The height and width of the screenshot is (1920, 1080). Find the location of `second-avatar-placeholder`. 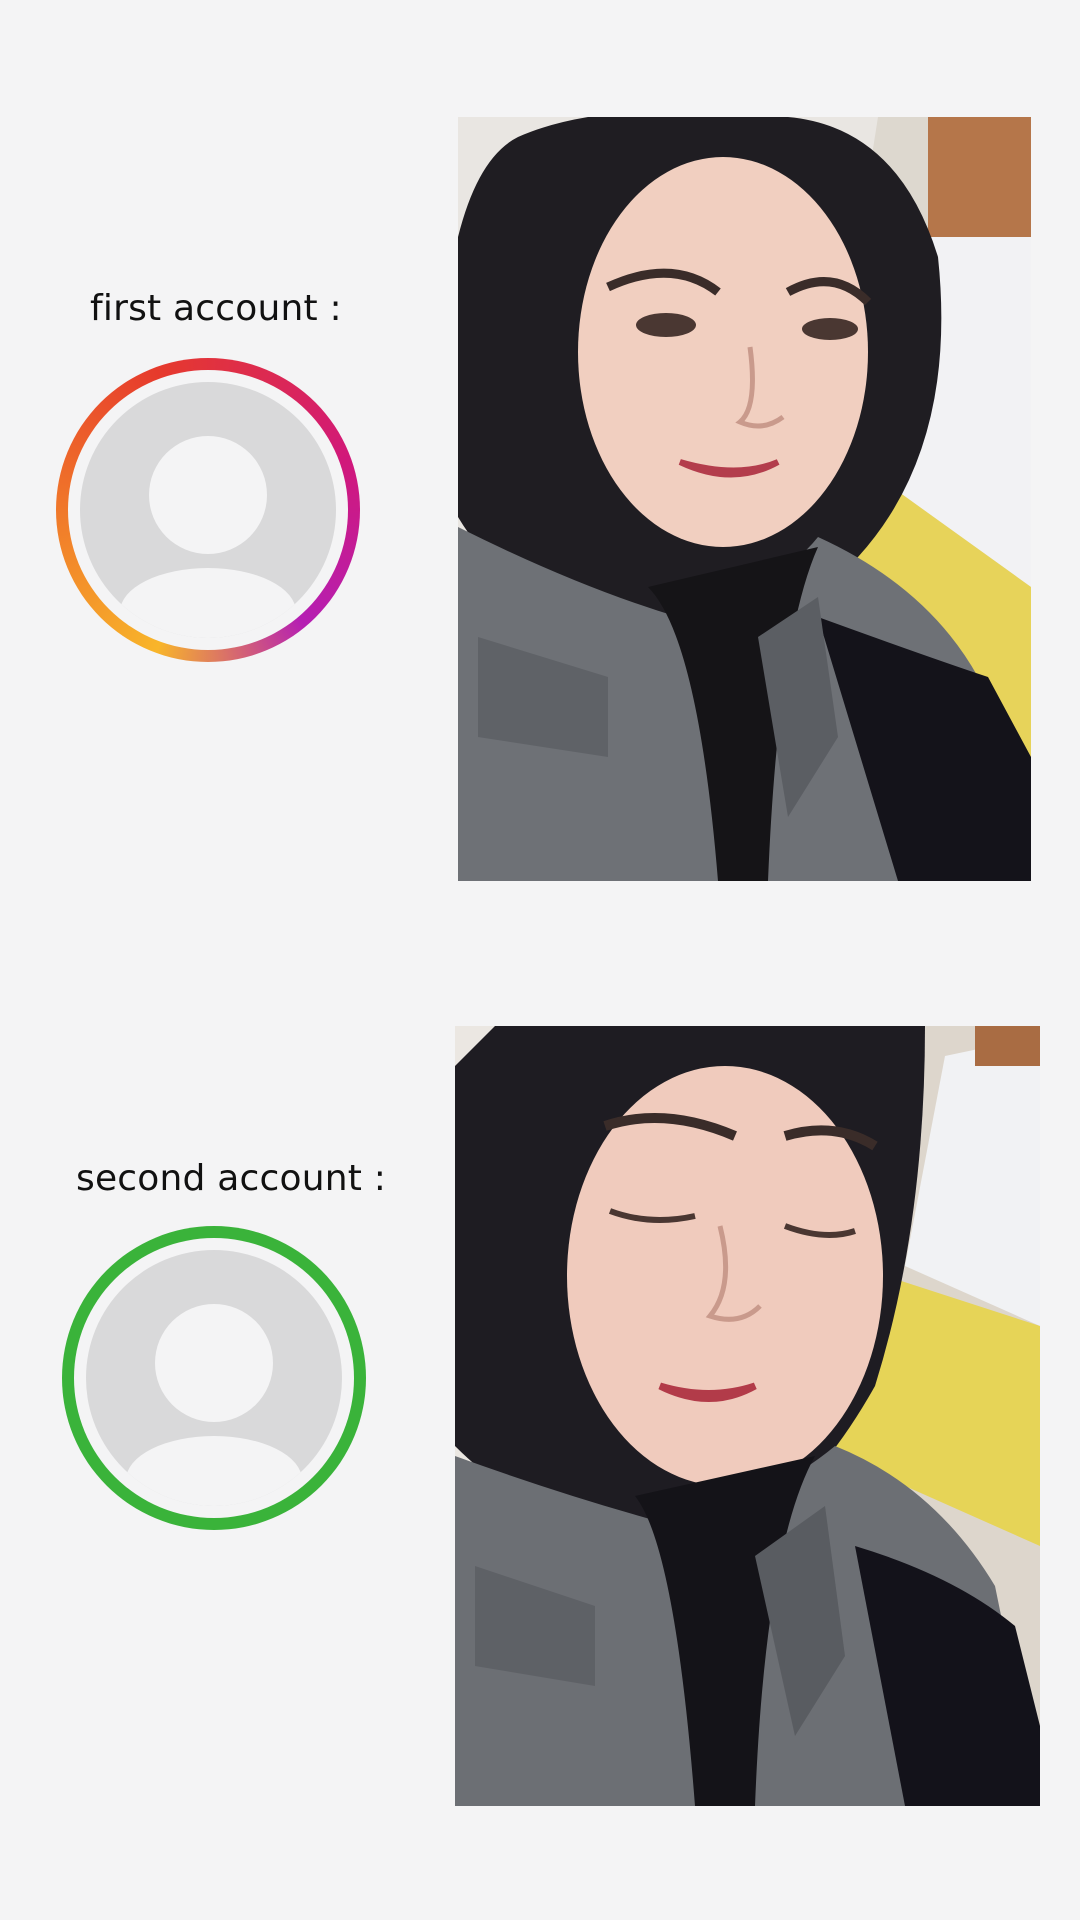

second-avatar-placeholder is located at coordinates (214, 1378).